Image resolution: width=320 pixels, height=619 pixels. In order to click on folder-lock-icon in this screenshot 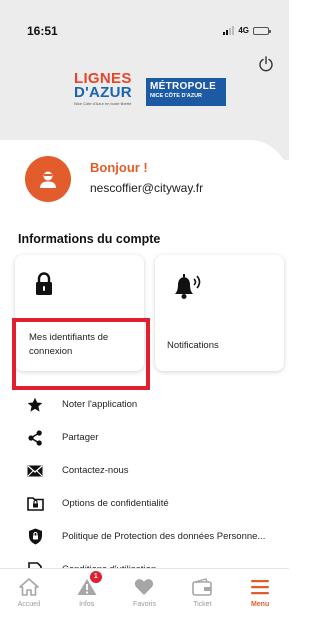, I will do `click(35, 504)`.